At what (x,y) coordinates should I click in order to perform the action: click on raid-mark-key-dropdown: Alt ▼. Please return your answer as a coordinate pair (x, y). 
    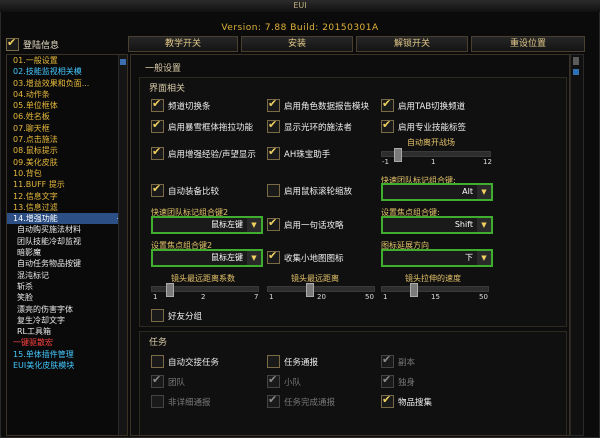
    Looking at the image, I should click on (437, 192).